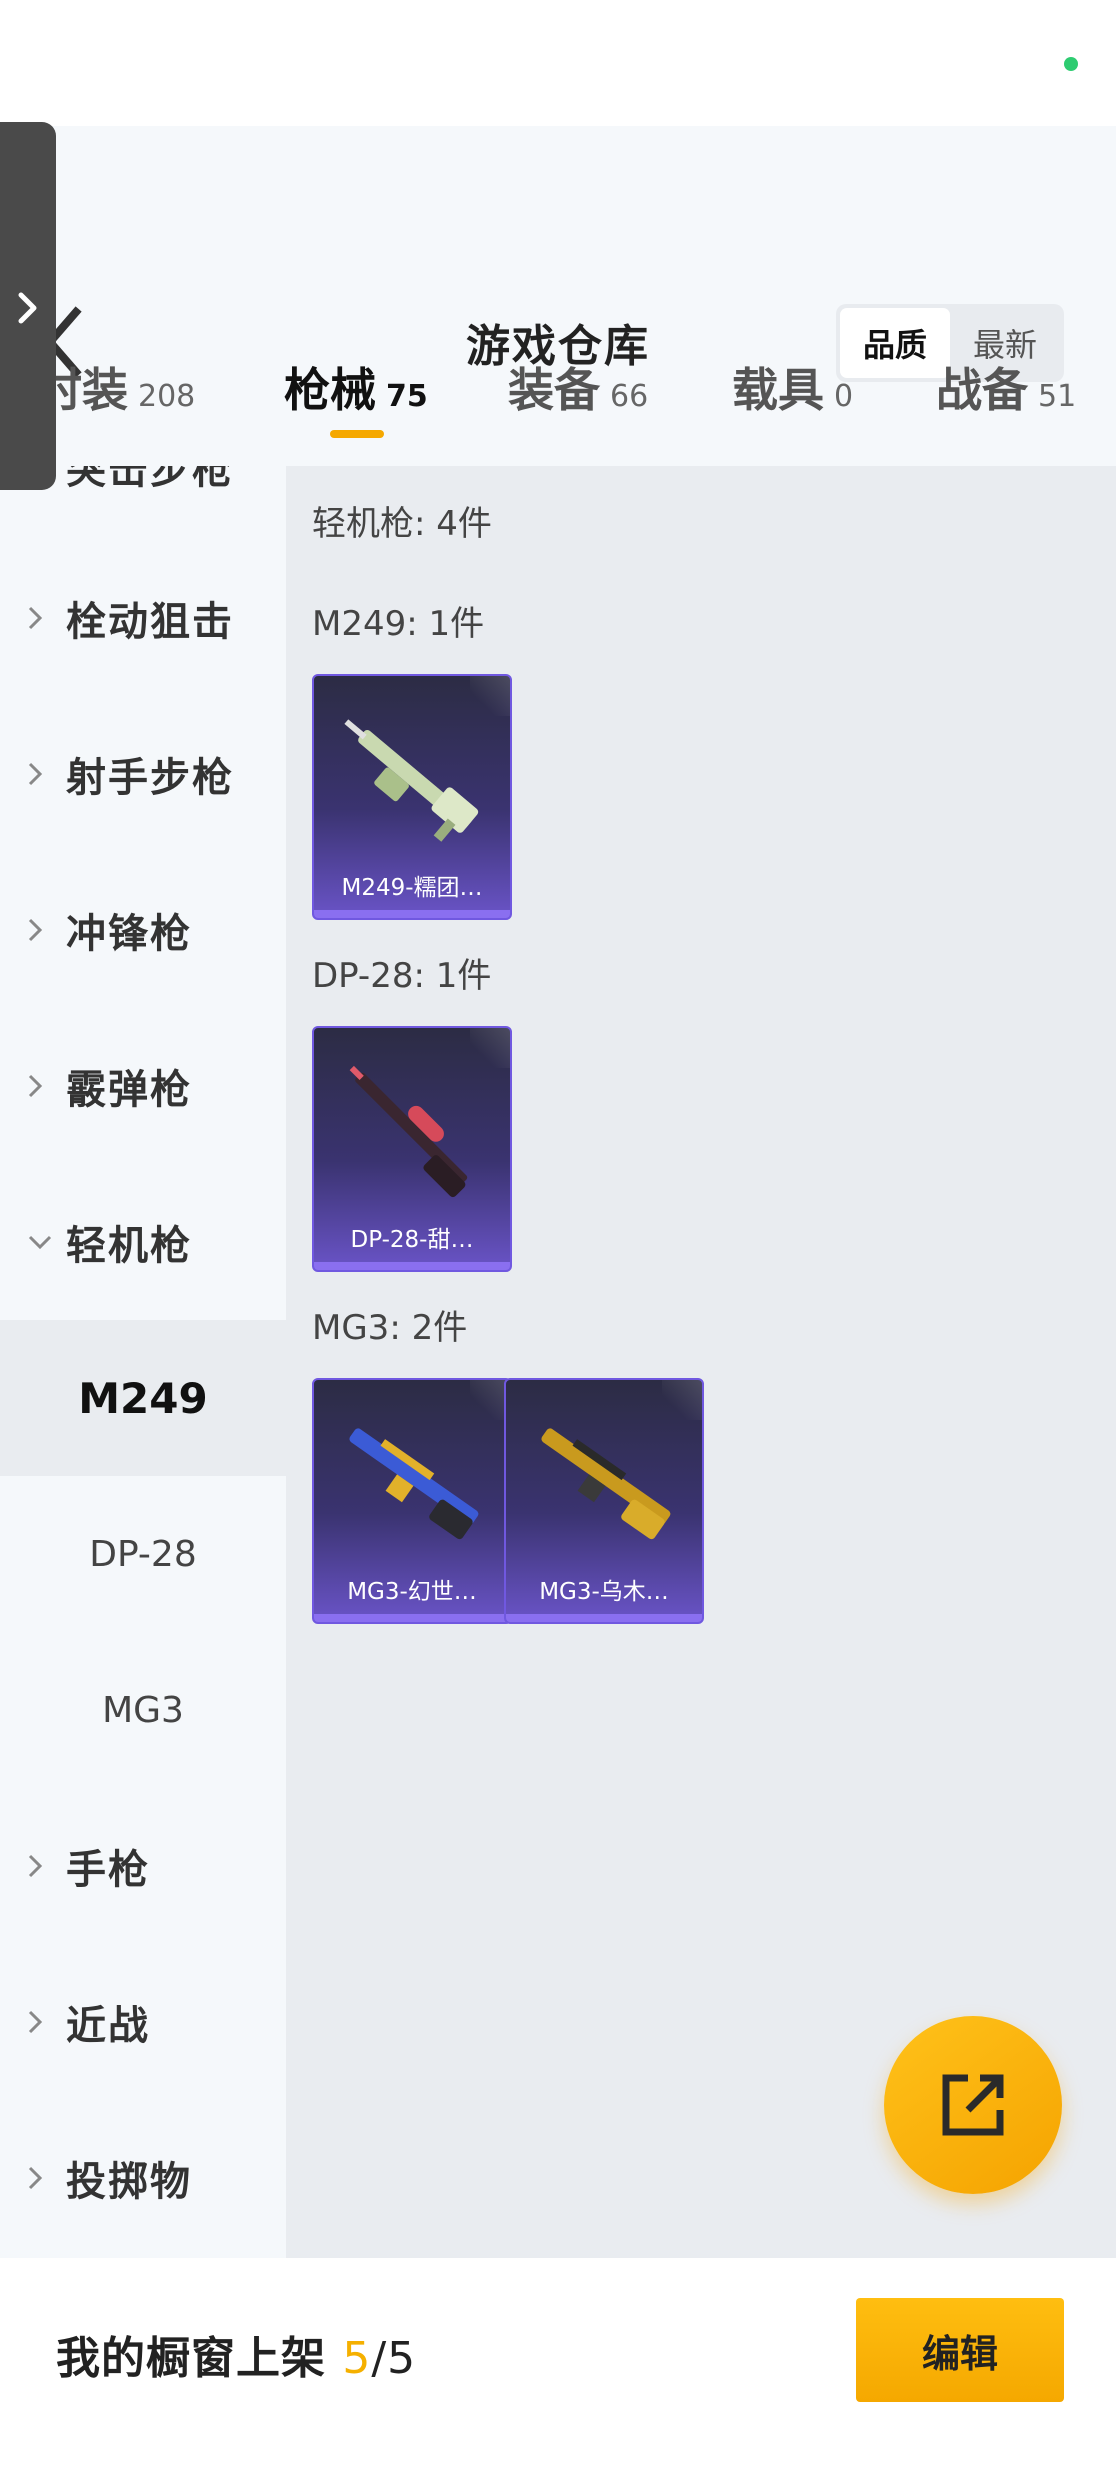 The image size is (1116, 2484). I want to click on sidebar-item-pistol: 手枪, so click(143, 1866).